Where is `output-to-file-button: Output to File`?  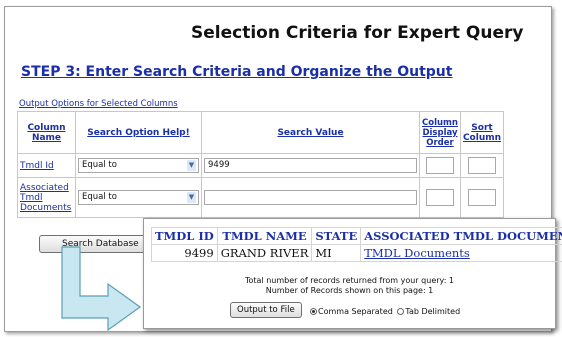
output-to-file-button: Output to File is located at coordinates (266, 310).